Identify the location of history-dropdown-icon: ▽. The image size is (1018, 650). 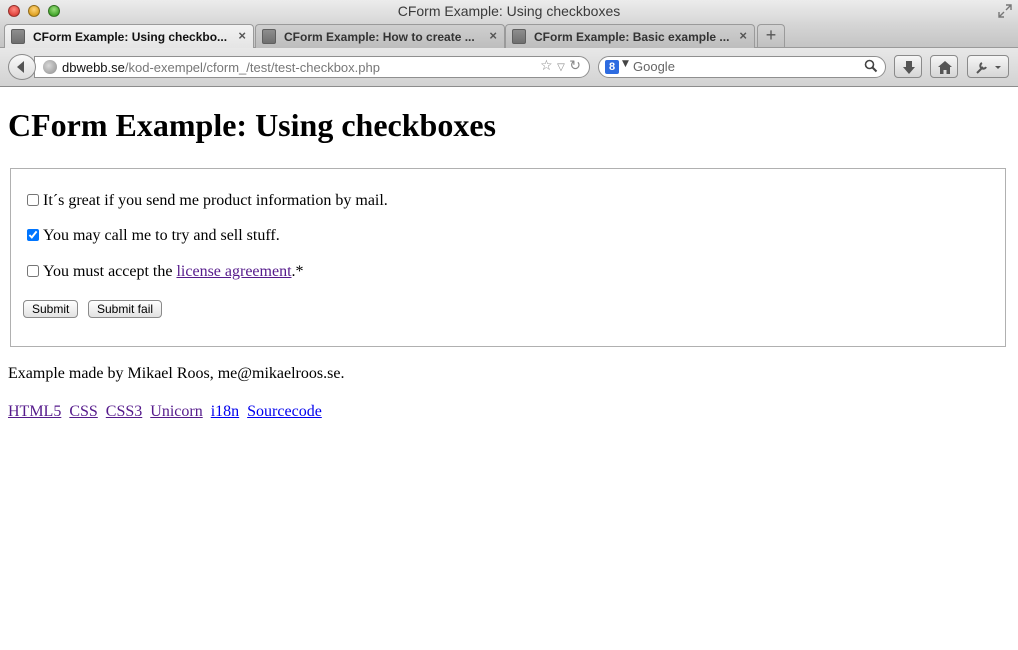
(561, 67).